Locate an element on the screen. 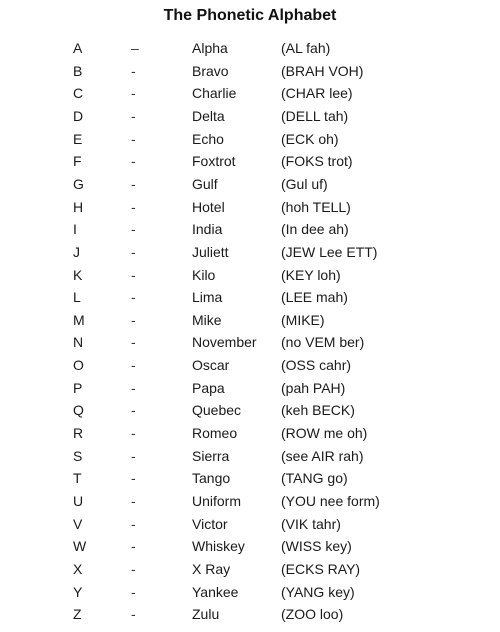  pronunciation-cell: (CHAR lee) is located at coordinates (317, 93).